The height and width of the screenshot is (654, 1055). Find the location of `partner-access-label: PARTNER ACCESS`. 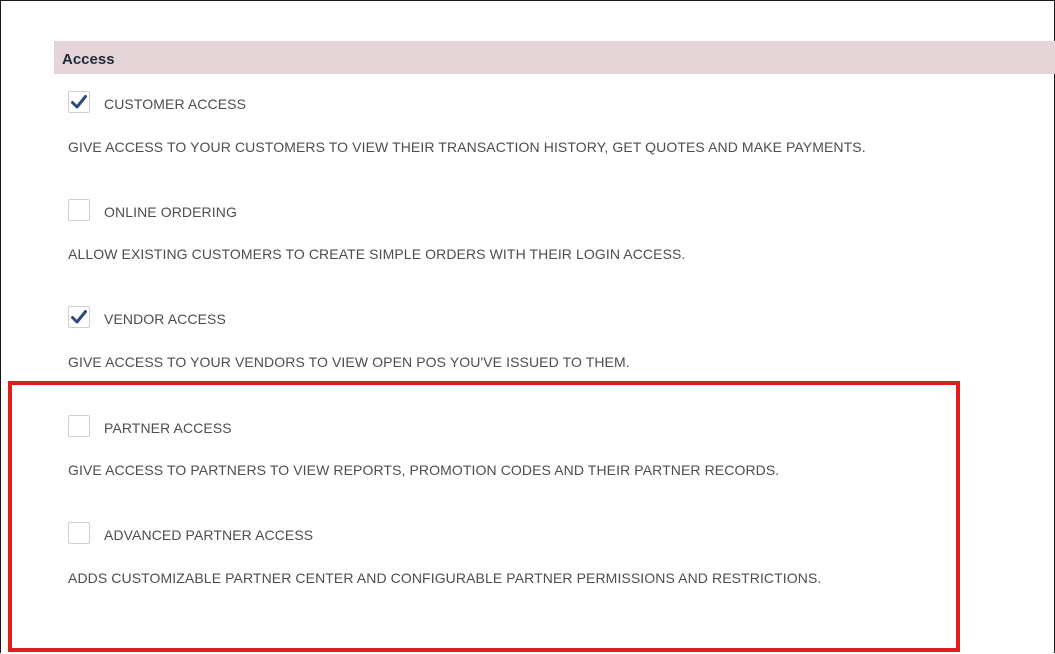

partner-access-label: PARTNER ACCESS is located at coordinates (168, 428).